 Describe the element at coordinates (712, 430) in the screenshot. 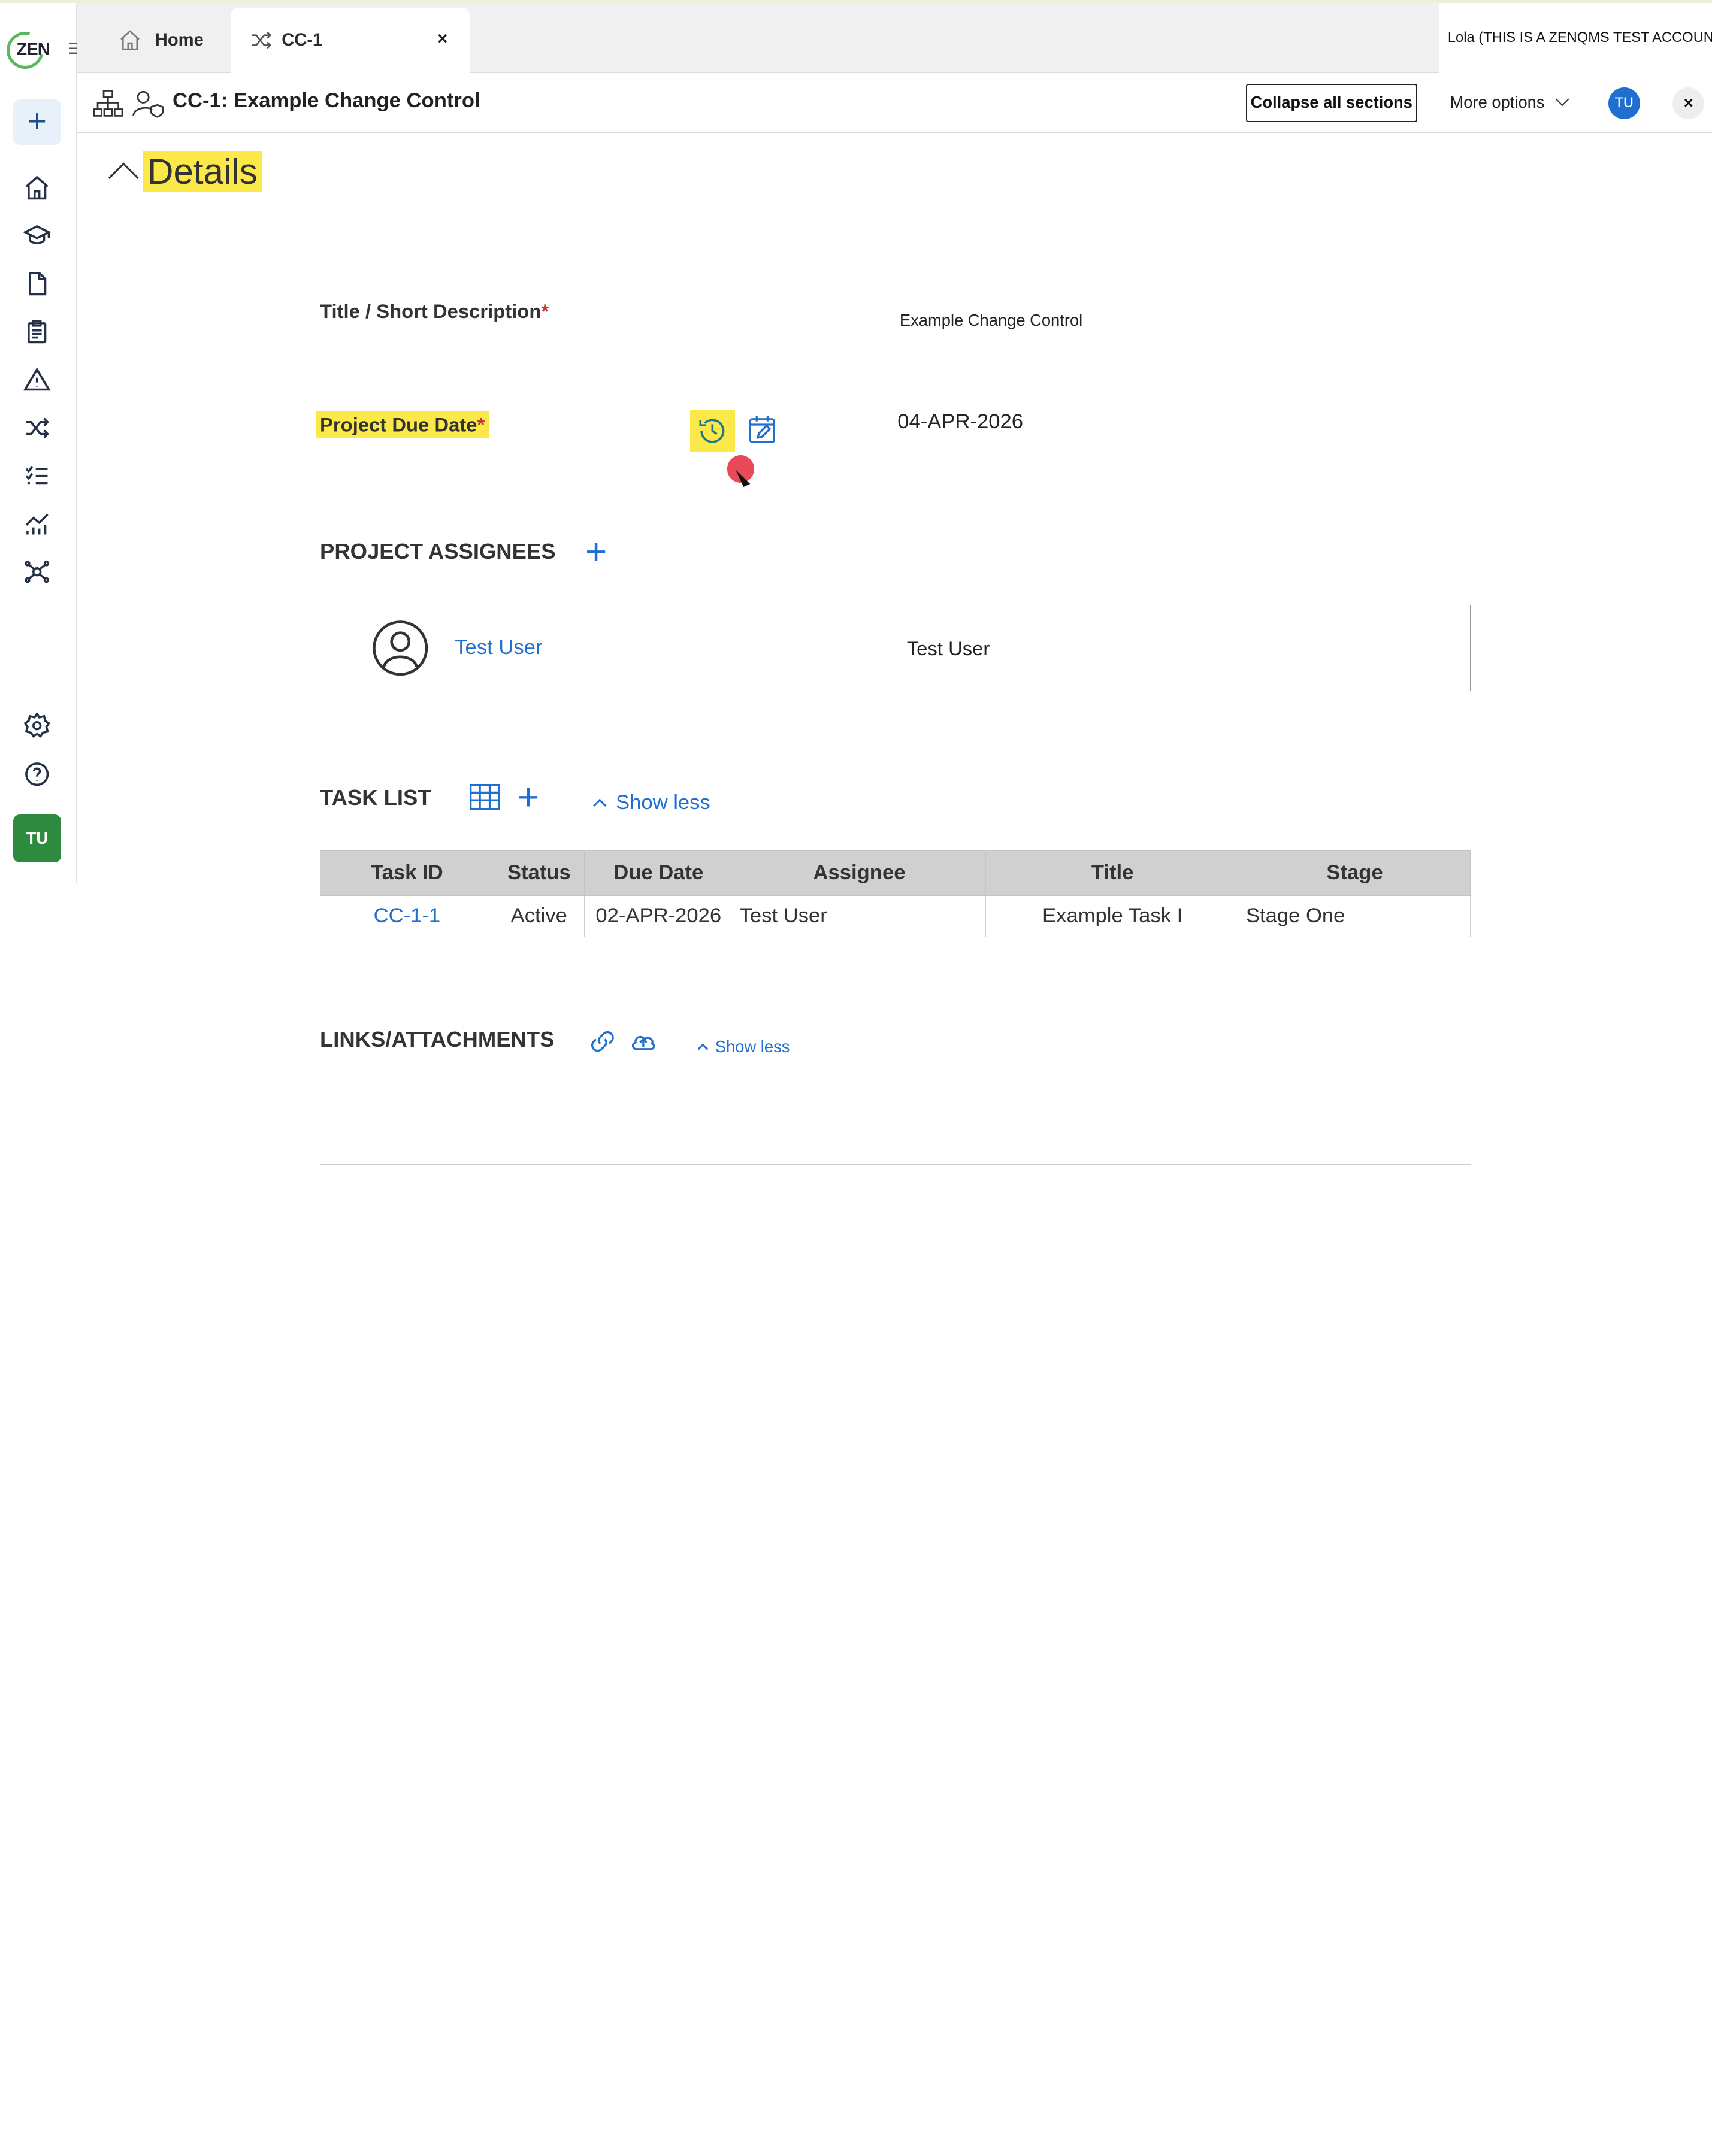

I see `history-icon` at that location.